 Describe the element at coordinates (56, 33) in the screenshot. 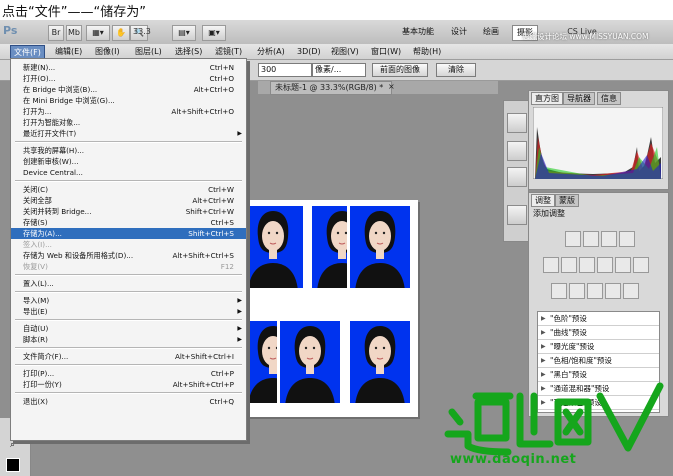

I see `bridge-button: Br` at that location.